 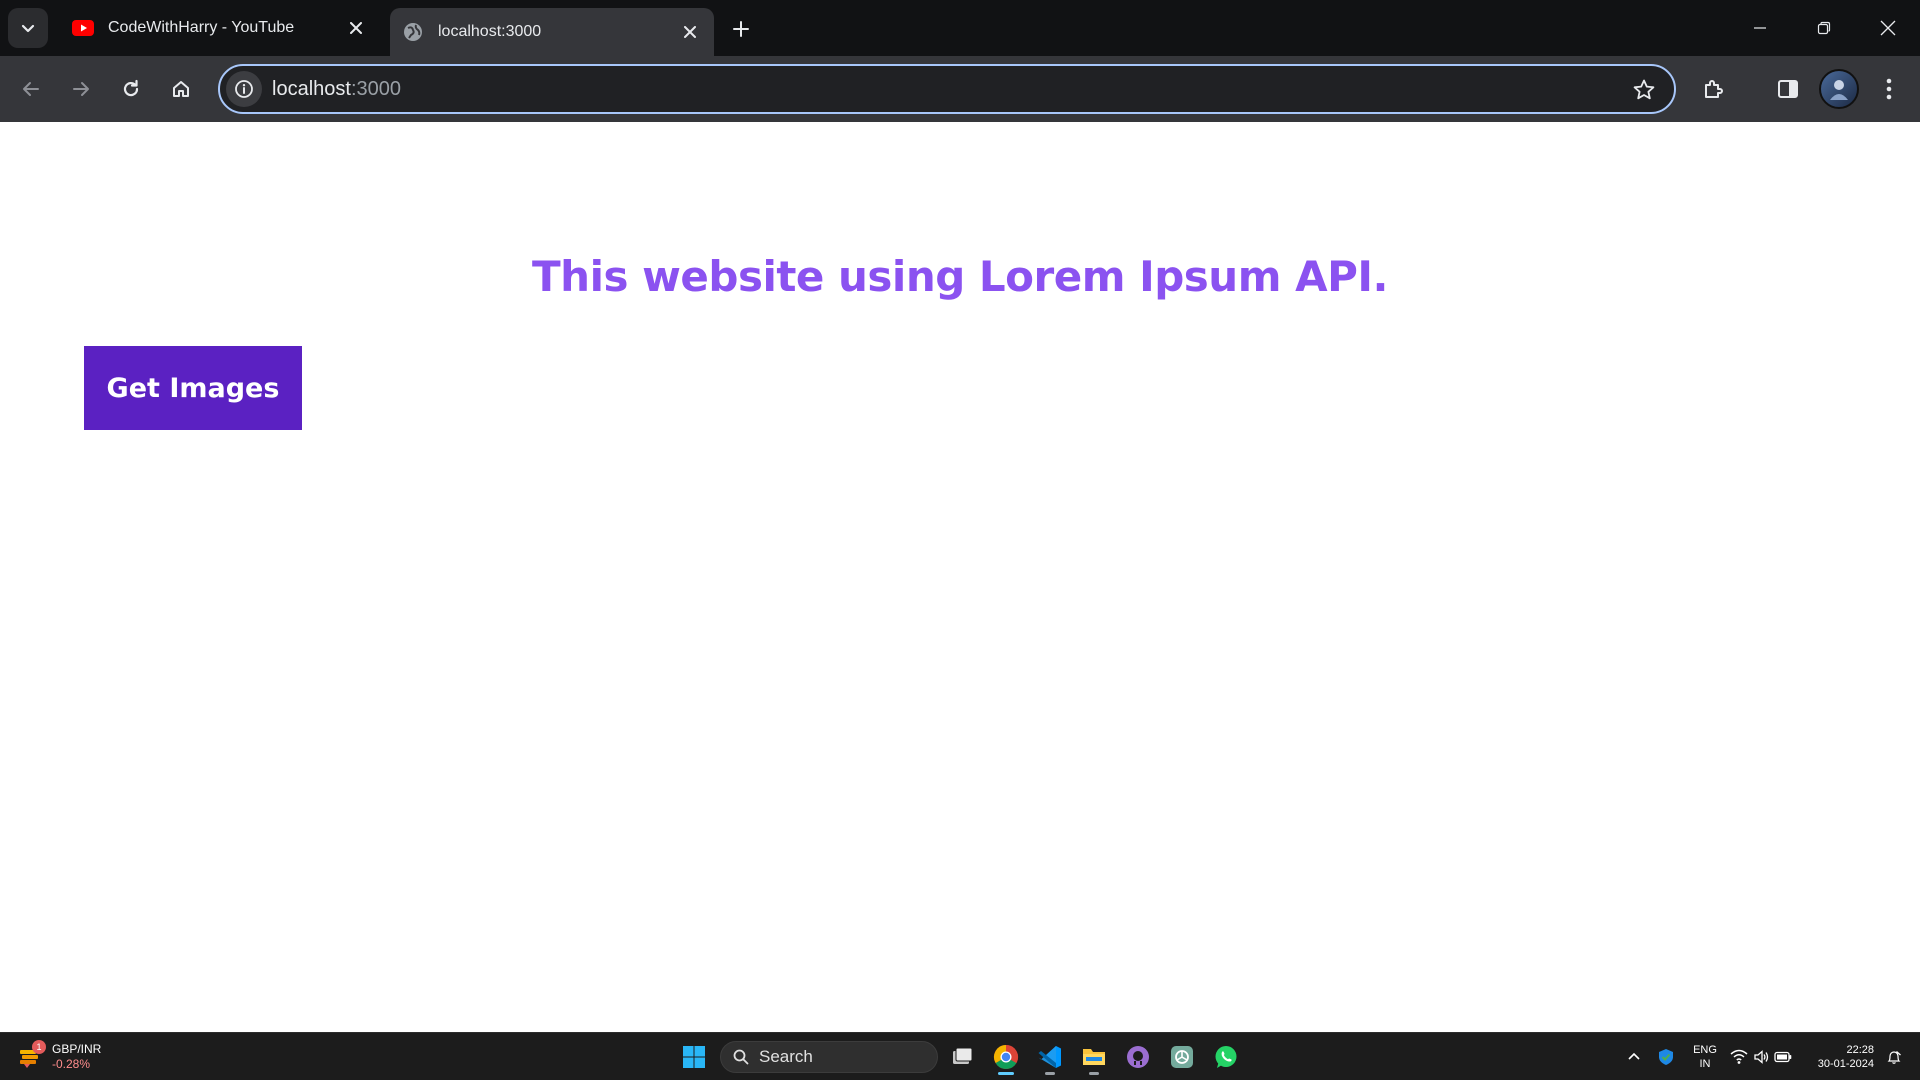 I want to click on start-button, so click(x=694, y=1057).